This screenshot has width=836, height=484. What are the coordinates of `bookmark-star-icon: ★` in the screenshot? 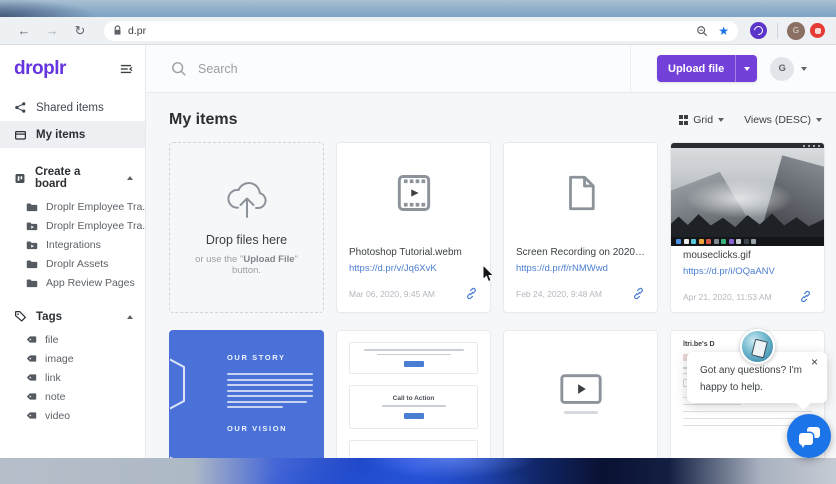 It's located at (723, 31).